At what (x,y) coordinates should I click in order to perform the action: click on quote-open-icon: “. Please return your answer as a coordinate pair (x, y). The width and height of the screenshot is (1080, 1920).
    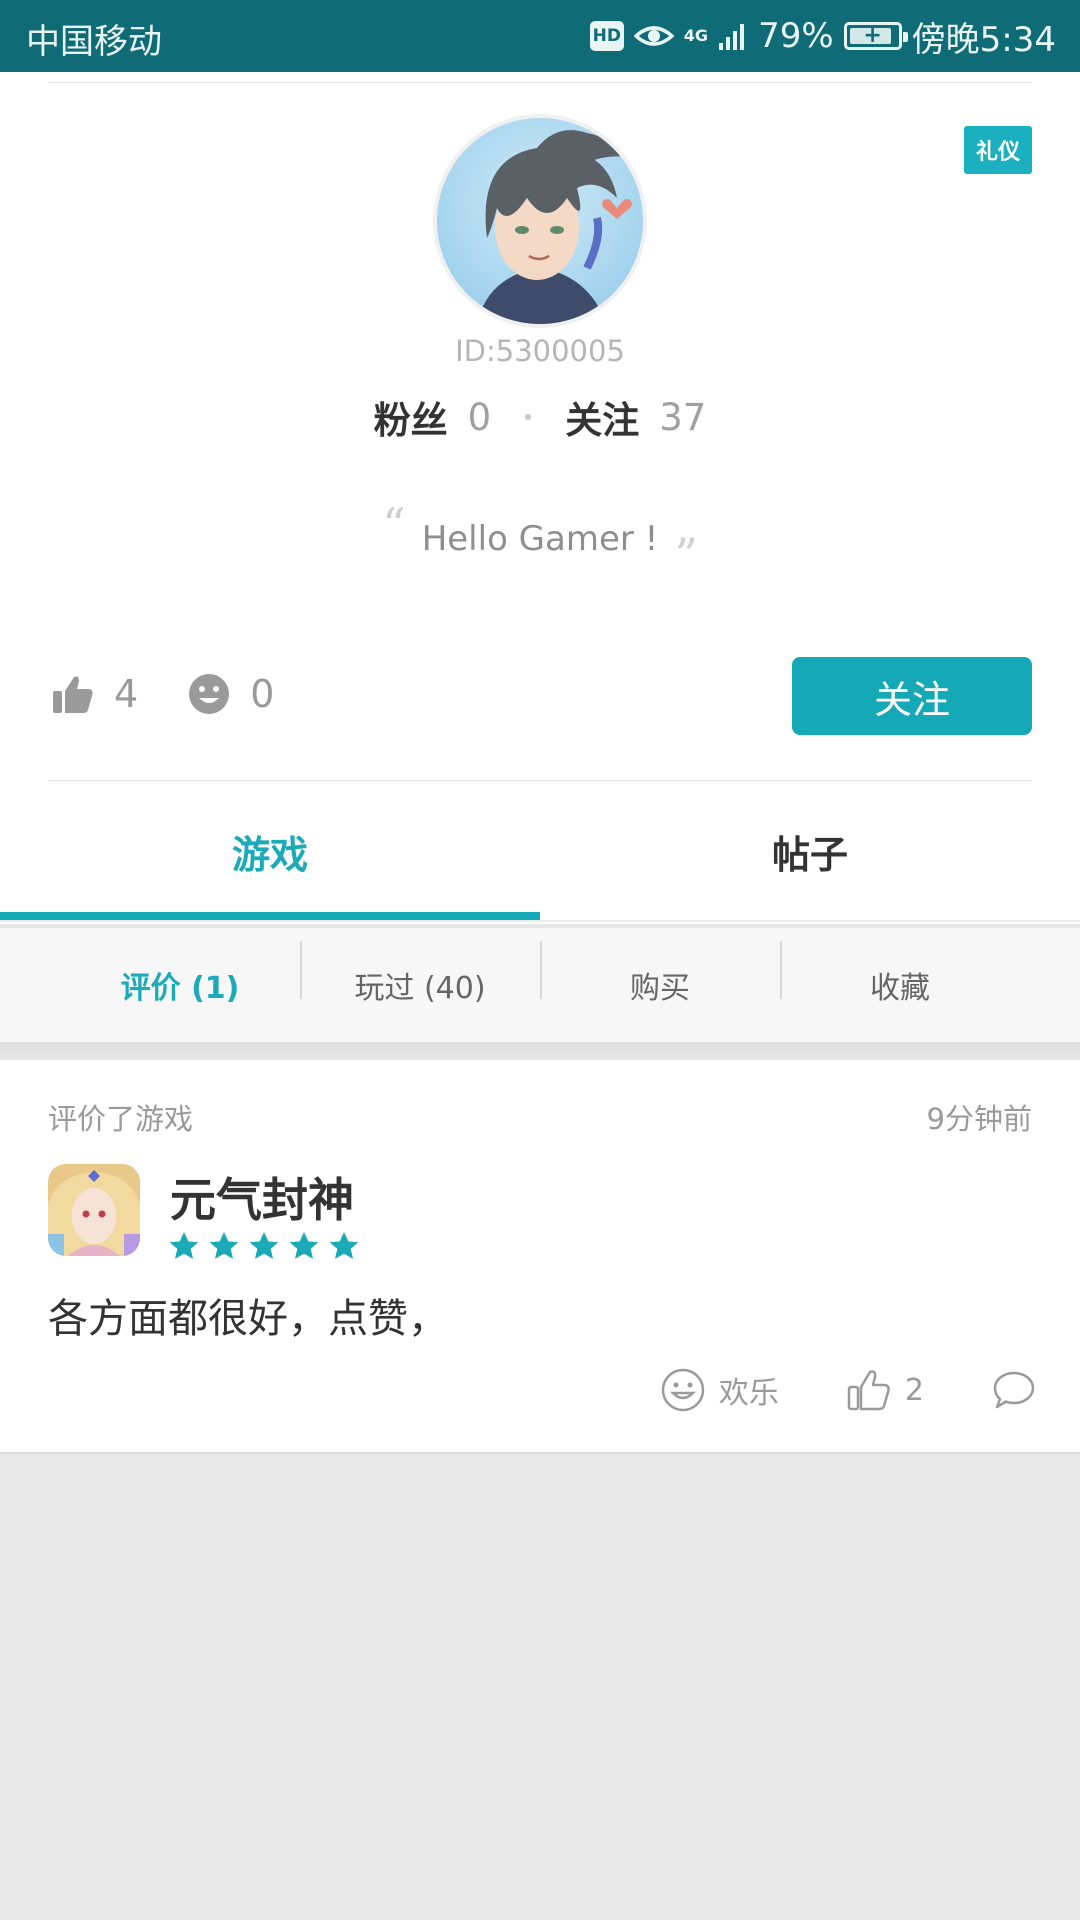
    Looking at the image, I should click on (394, 525).